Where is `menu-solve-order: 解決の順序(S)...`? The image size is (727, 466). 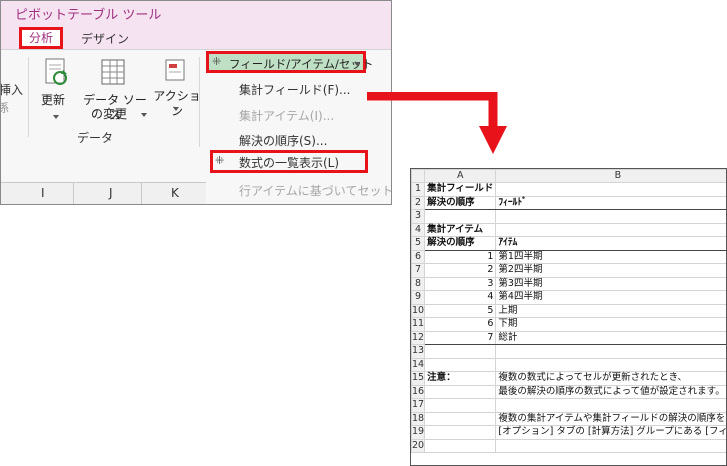
menu-solve-order: 解決の順序(S)... is located at coordinates (283, 140).